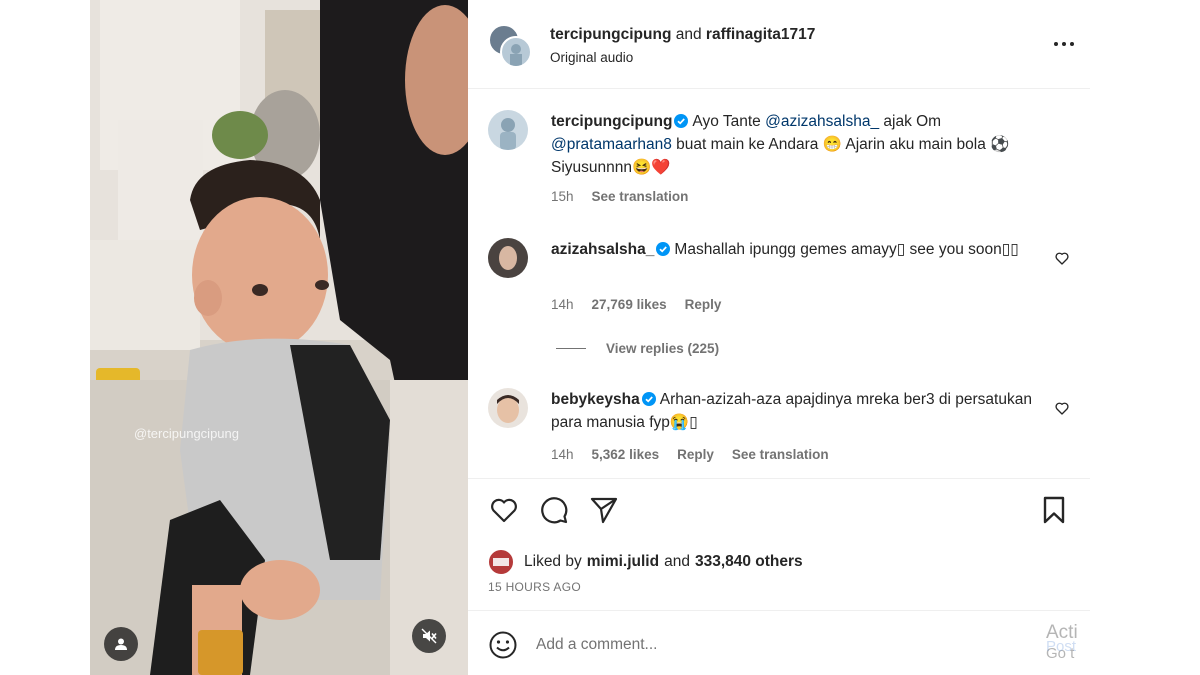  What do you see at coordinates (610, 34) in the screenshot?
I see `author-username: tercipungcipung` at bounding box center [610, 34].